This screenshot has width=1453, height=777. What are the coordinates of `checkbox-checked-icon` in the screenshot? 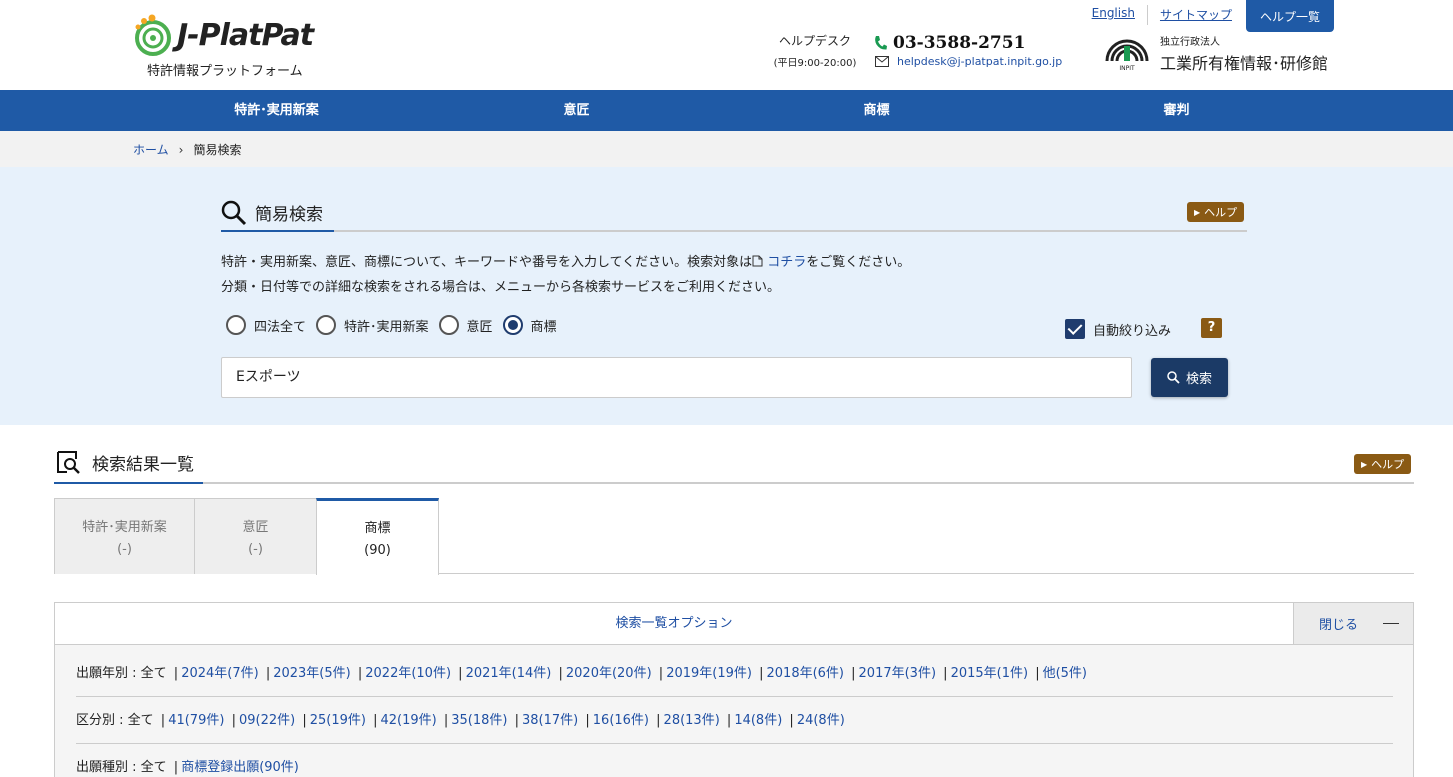 It's located at (1075, 329).